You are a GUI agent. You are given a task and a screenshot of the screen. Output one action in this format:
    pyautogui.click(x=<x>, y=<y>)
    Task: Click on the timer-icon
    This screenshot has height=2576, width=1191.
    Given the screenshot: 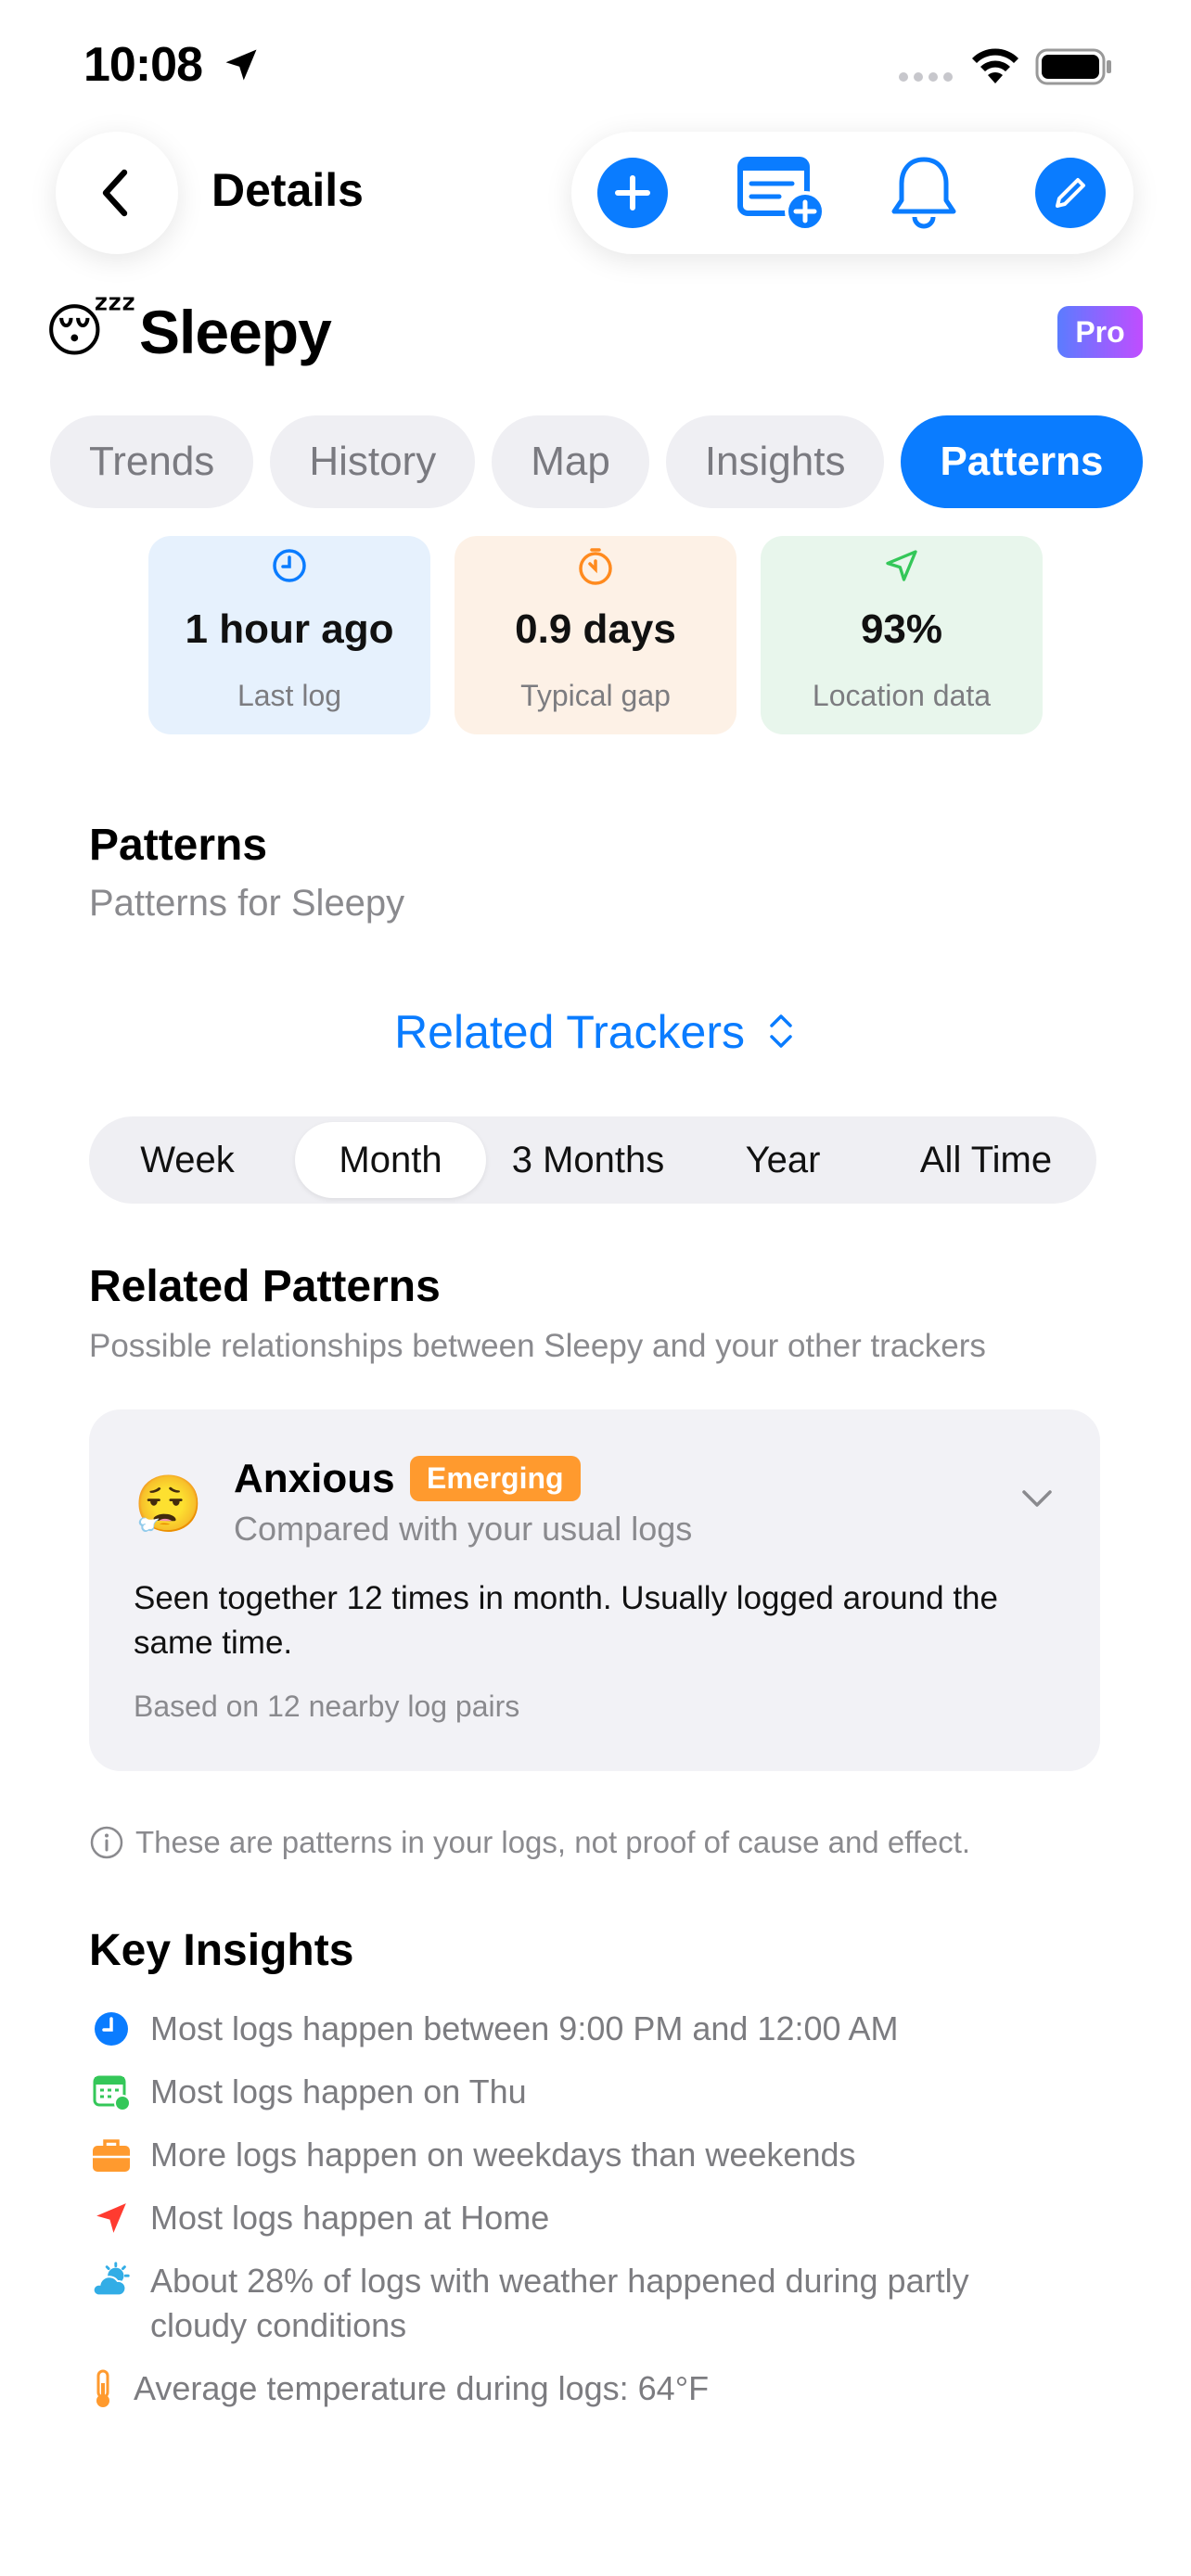 What is the action you would take?
    pyautogui.click(x=595, y=568)
    